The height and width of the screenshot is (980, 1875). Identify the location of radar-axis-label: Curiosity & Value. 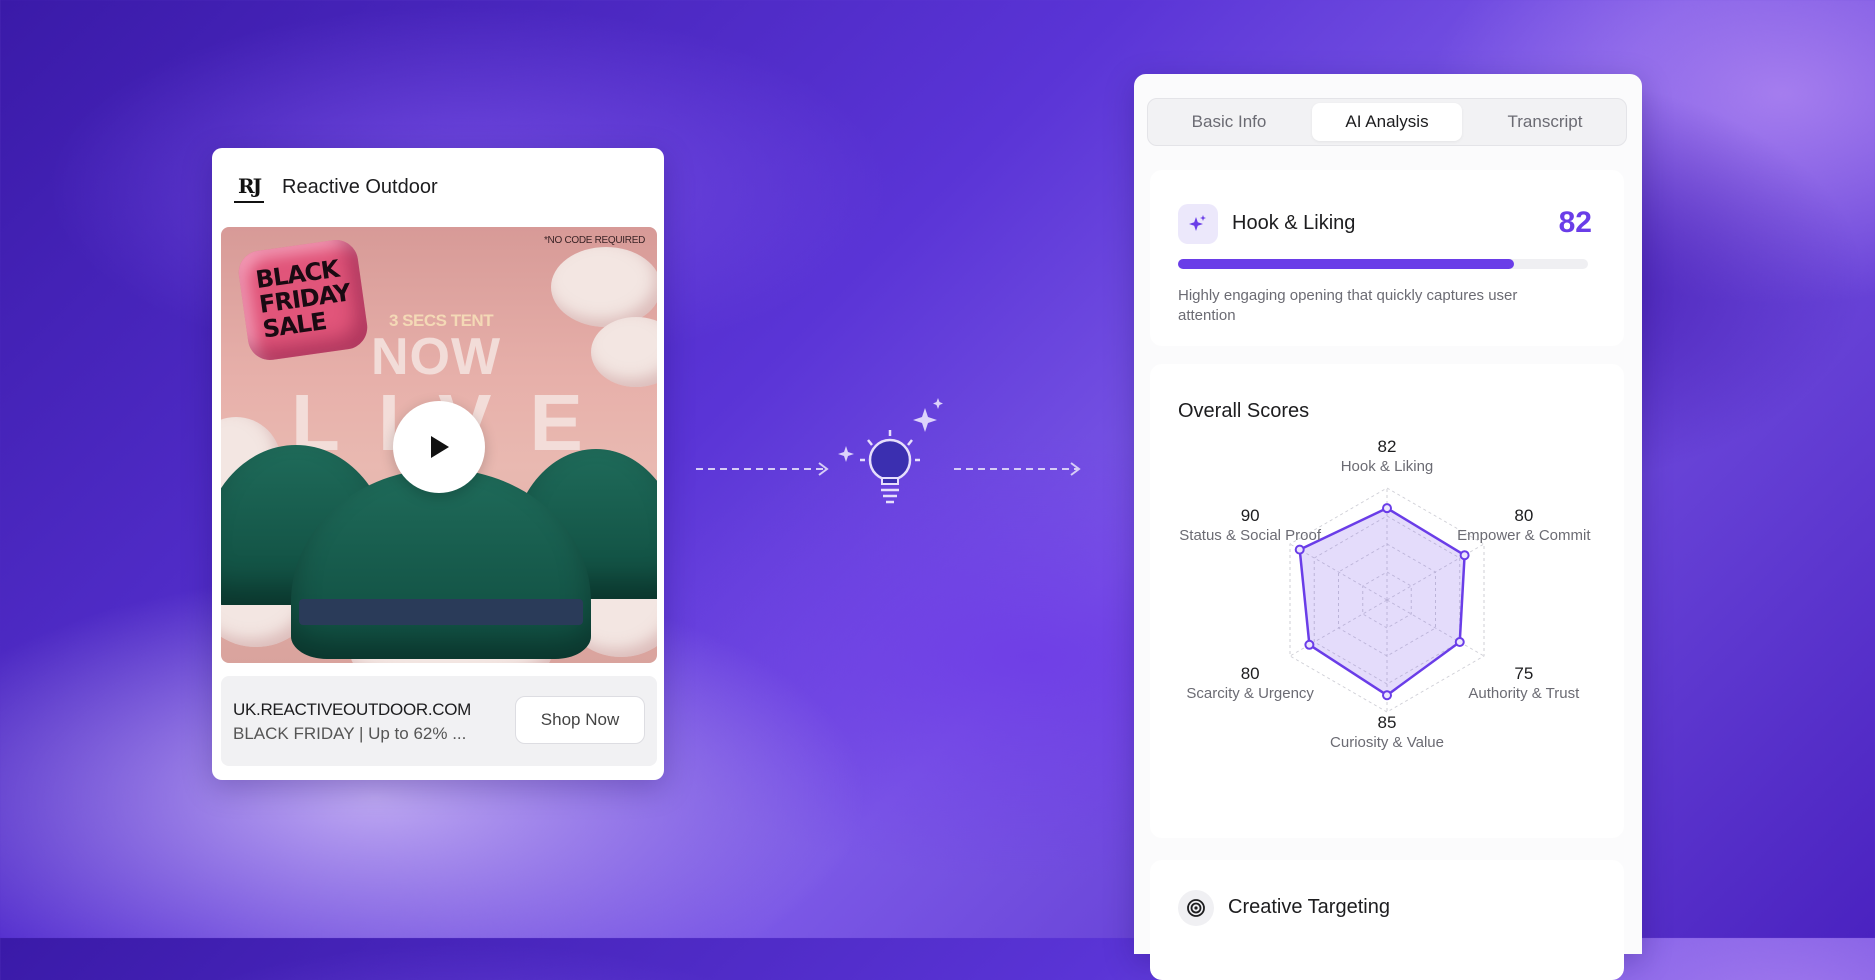
(1387, 742).